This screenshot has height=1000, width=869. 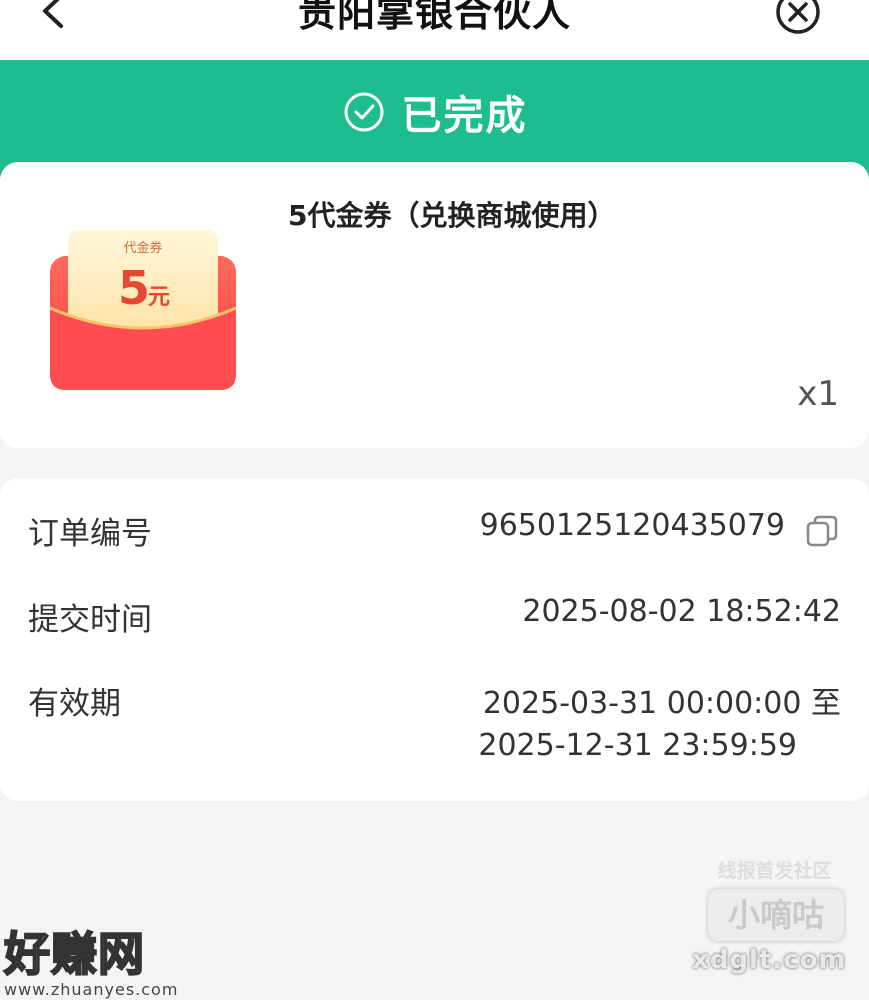 What do you see at coordinates (90, 534) in the screenshot?
I see `order-number-label: 订单编号` at bounding box center [90, 534].